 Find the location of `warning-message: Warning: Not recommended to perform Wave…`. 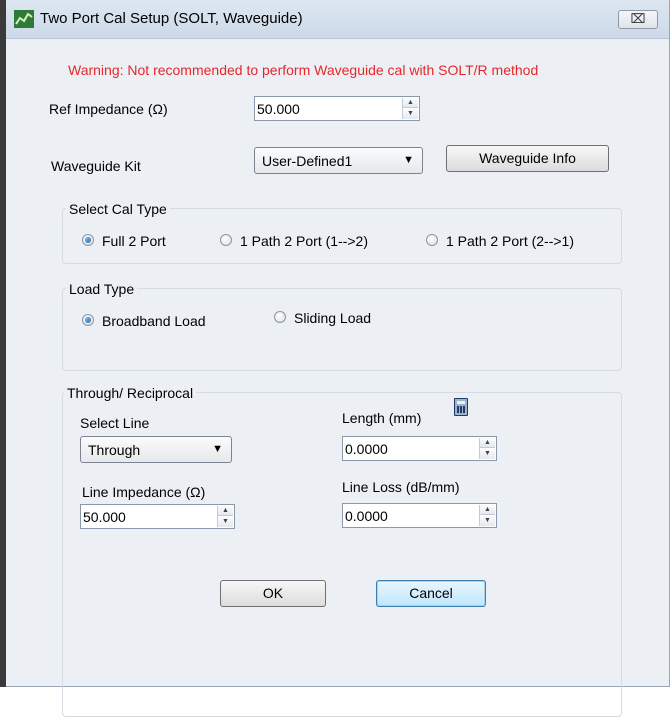

warning-message: Warning: Not recommended to perform Wave… is located at coordinates (303, 70).